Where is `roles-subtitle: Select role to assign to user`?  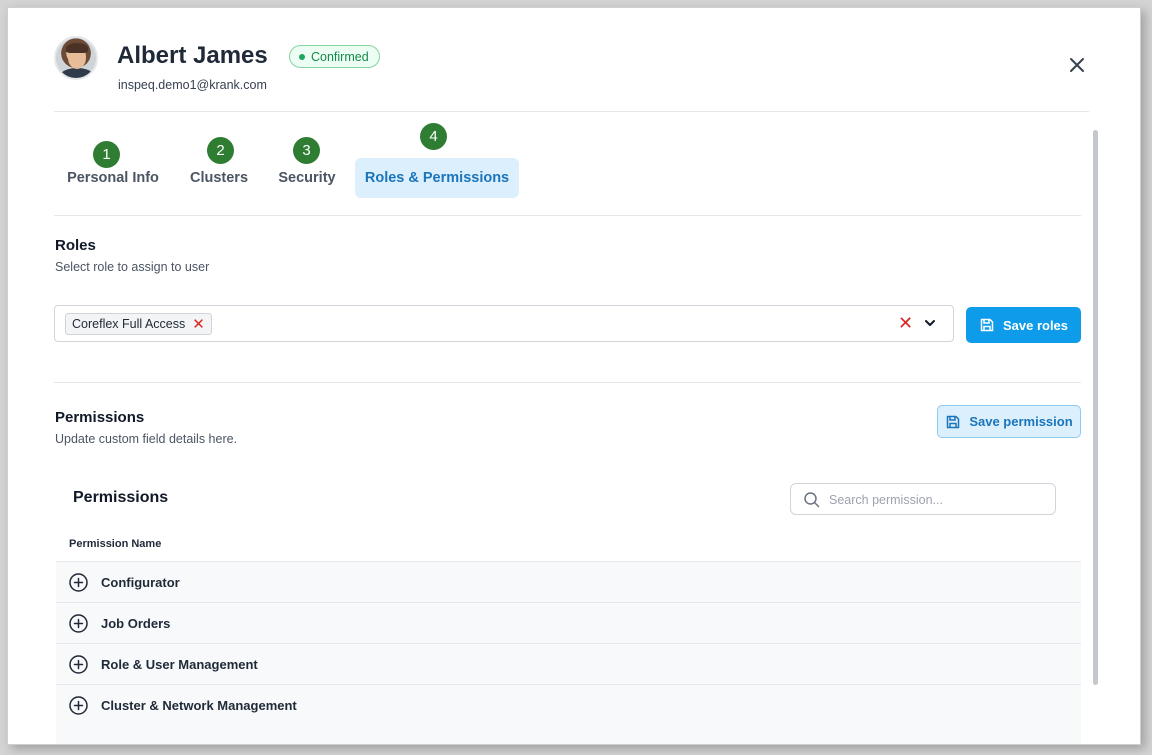 roles-subtitle: Select role to assign to user is located at coordinates (132, 267).